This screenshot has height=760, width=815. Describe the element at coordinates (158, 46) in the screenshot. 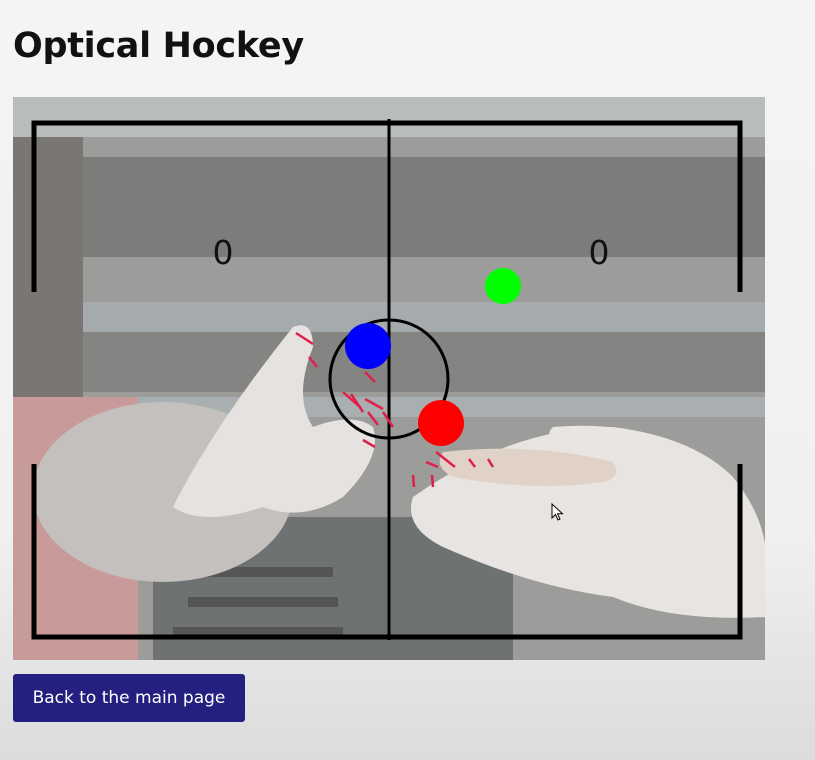

I see `page-title: Optical Hockey` at that location.